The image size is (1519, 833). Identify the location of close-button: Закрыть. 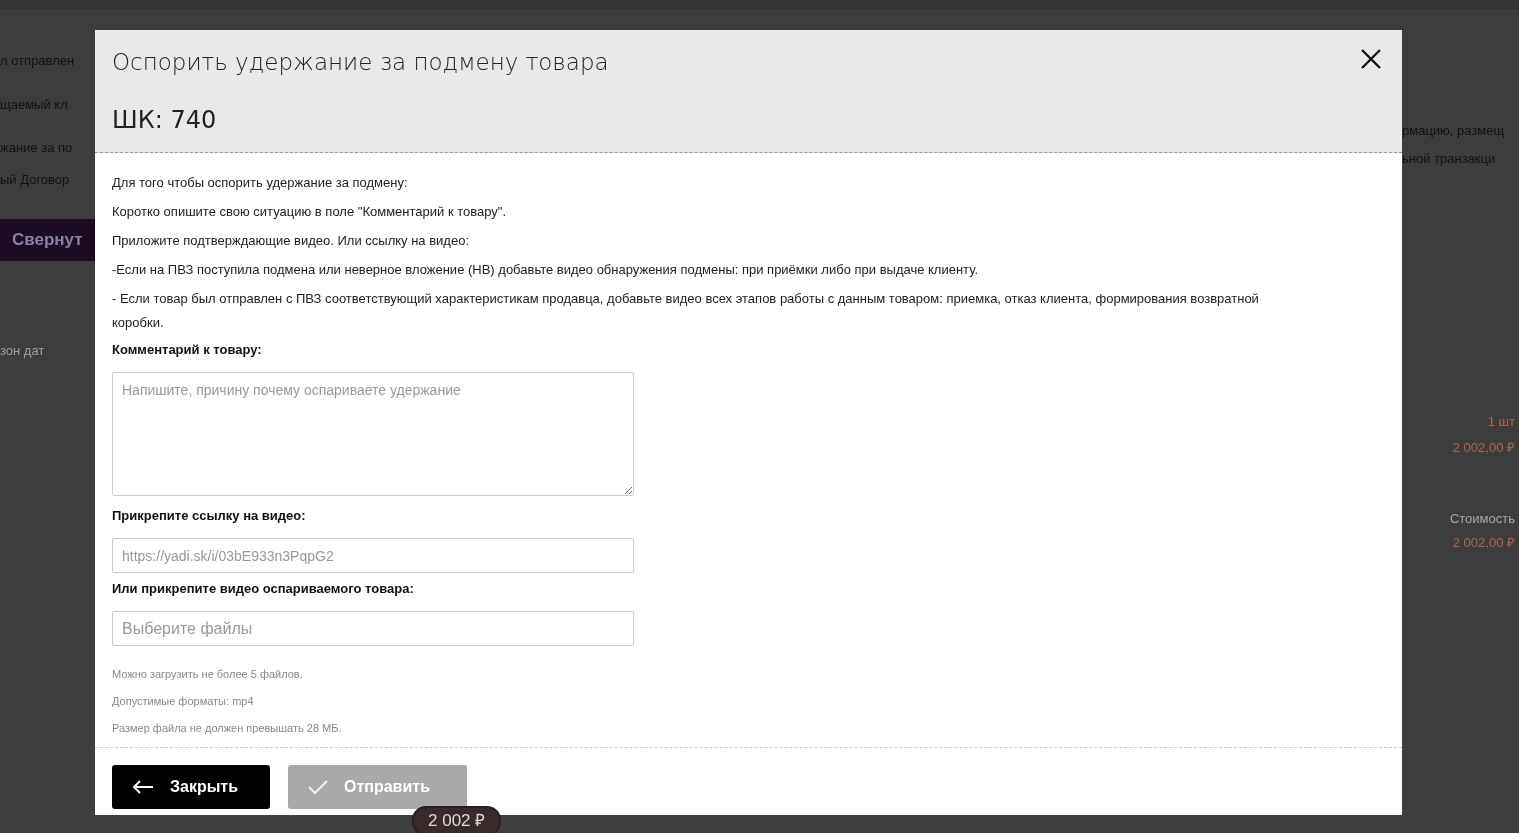
(191, 787).